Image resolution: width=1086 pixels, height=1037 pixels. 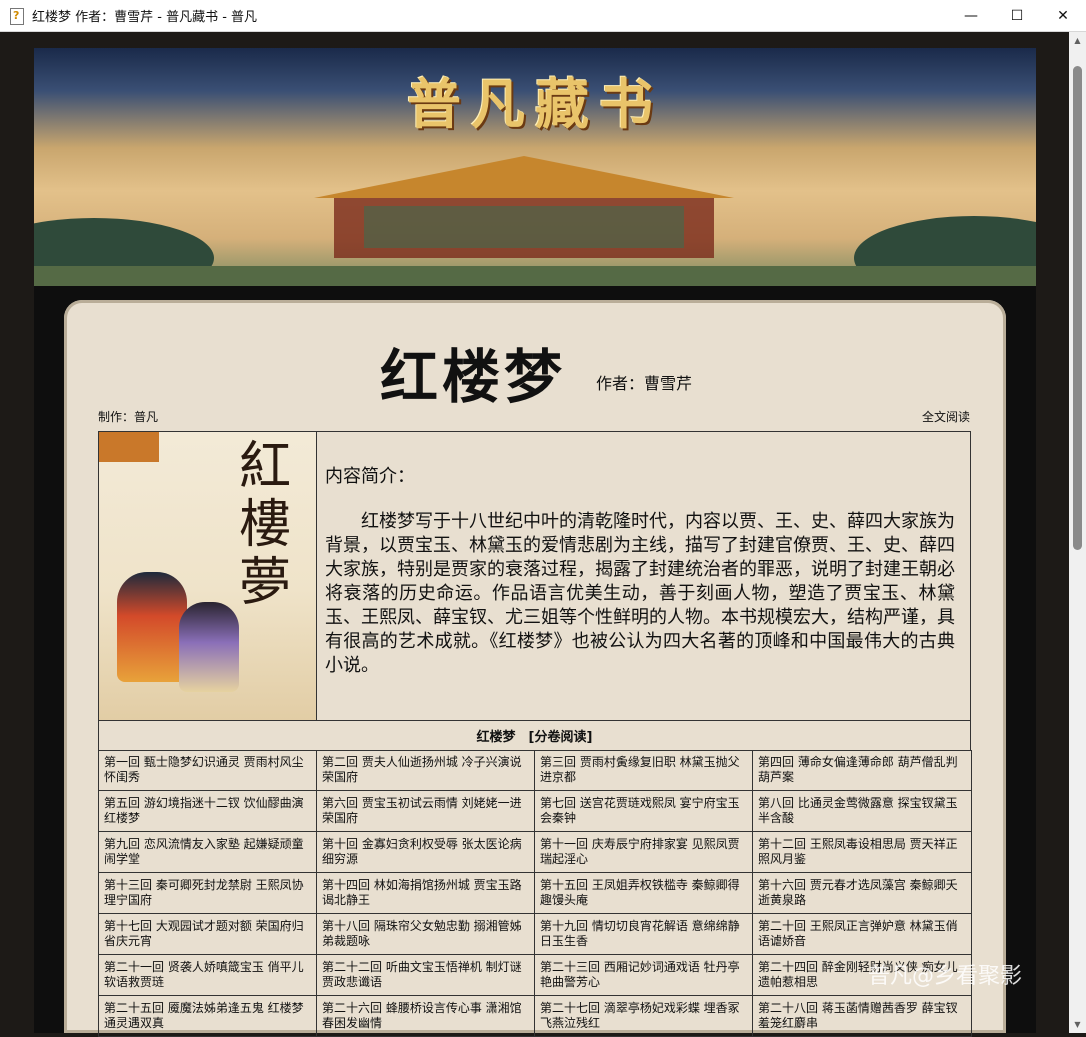 I want to click on maximize-button: ☐, so click(x=1017, y=16).